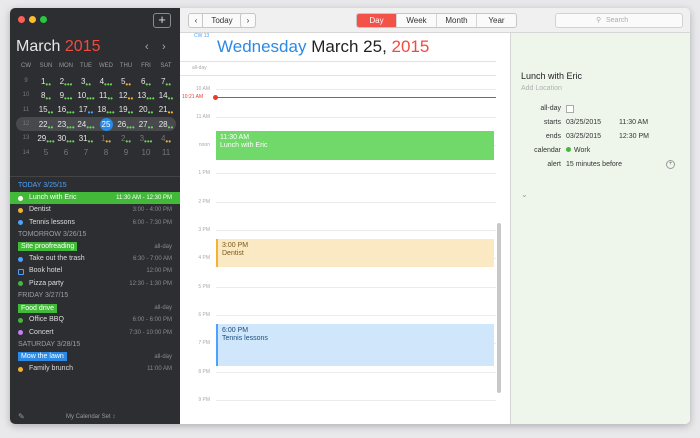 Image resolution: width=700 pixels, height=438 pixels. I want to click on mini-calendar-day: 14••, so click(166, 97).